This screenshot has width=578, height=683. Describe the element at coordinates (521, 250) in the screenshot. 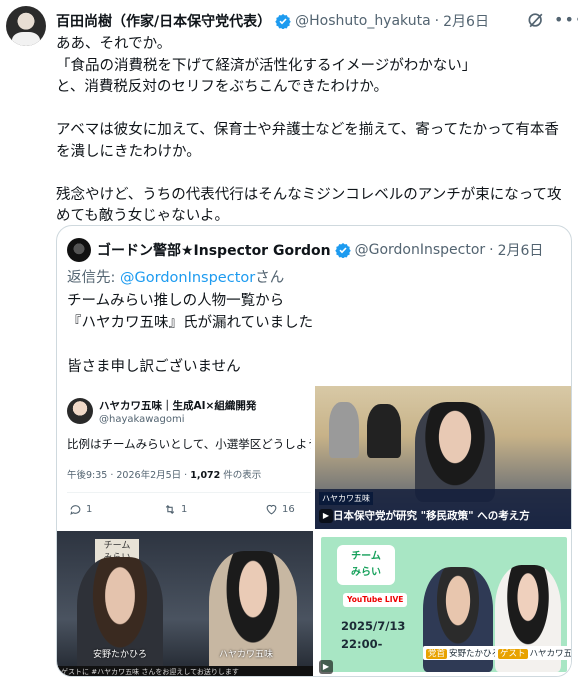

I see `quoted-post-date: 2月6日` at that location.